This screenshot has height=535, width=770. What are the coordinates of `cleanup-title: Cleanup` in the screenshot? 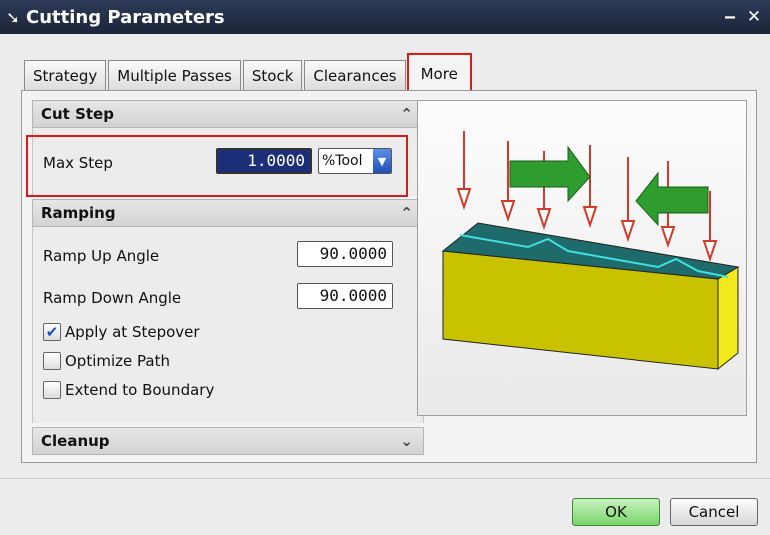 It's located at (75, 441).